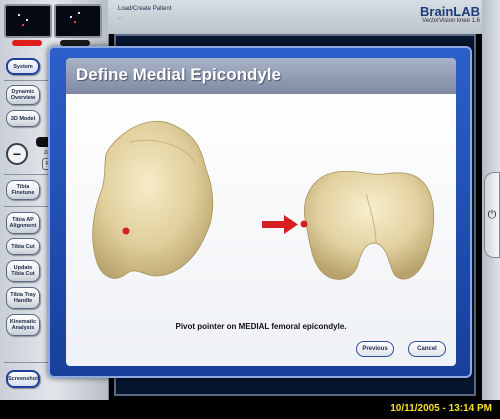  Describe the element at coordinates (23, 271) in the screenshot. I see `update-tibia-cut-button: Update Tibia Cut` at that location.